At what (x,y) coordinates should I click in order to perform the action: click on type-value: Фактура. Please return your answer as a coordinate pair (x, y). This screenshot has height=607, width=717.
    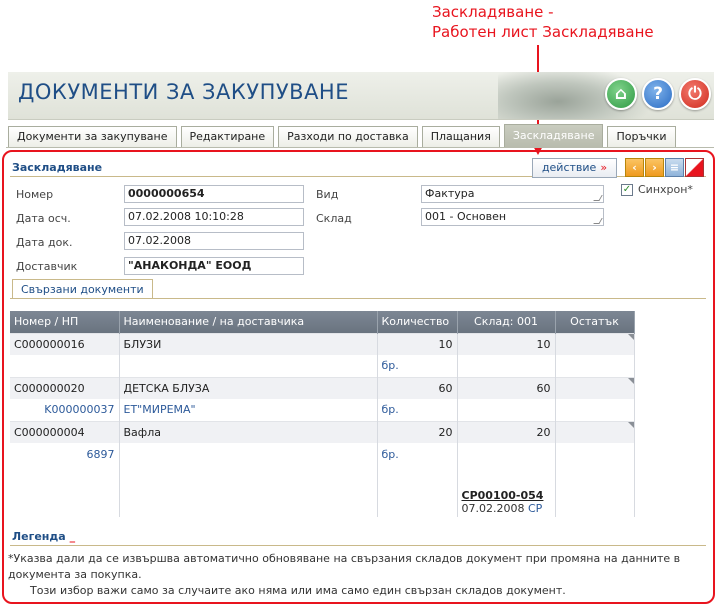
    Looking at the image, I should click on (450, 193).